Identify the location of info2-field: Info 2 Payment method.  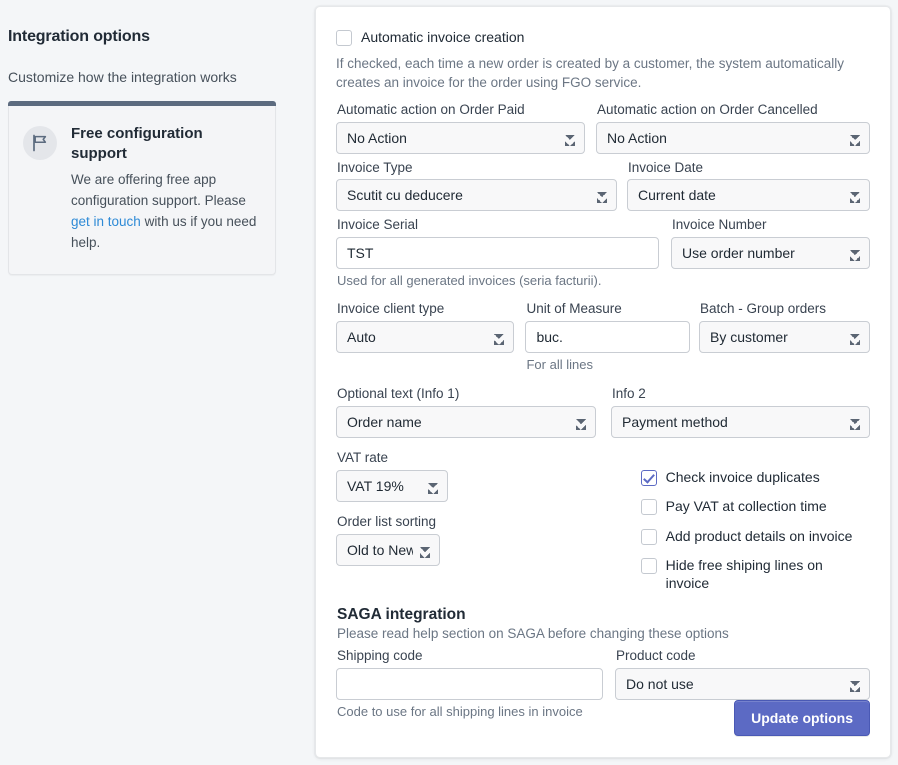
(740, 412).